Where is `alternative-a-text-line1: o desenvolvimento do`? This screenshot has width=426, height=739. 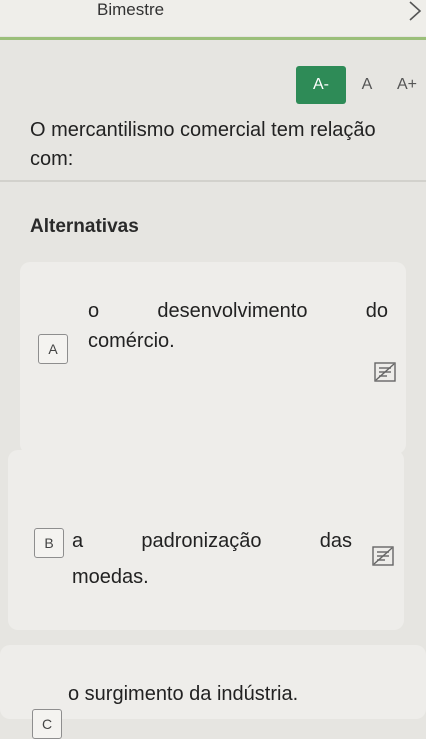 alternative-a-text-line1: o desenvolvimento do is located at coordinates (238, 311).